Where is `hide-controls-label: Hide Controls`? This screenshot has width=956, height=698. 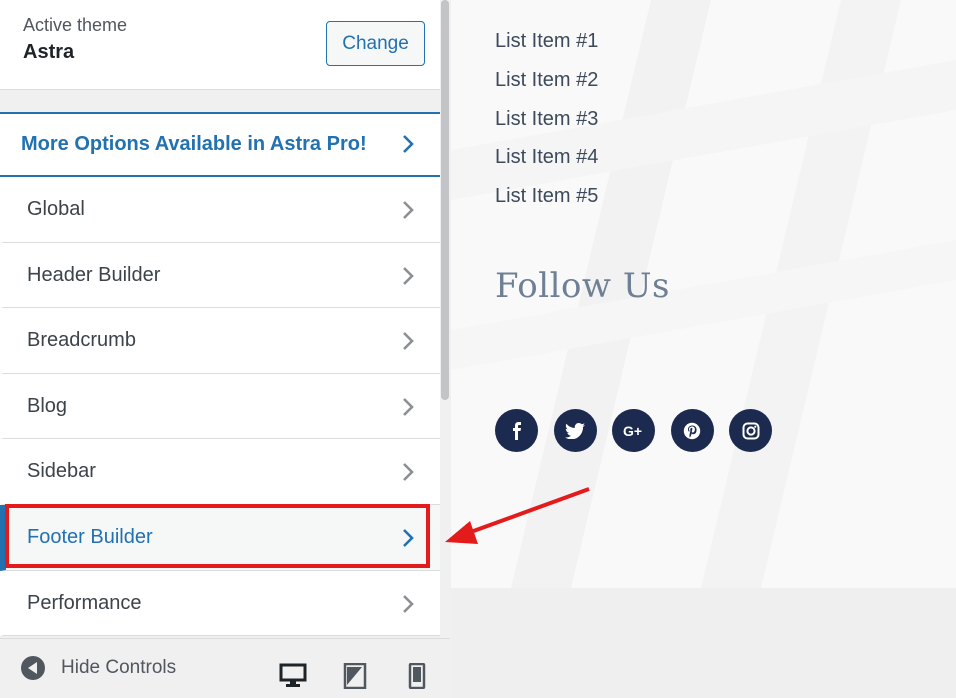 hide-controls-label: Hide Controls is located at coordinates (119, 667).